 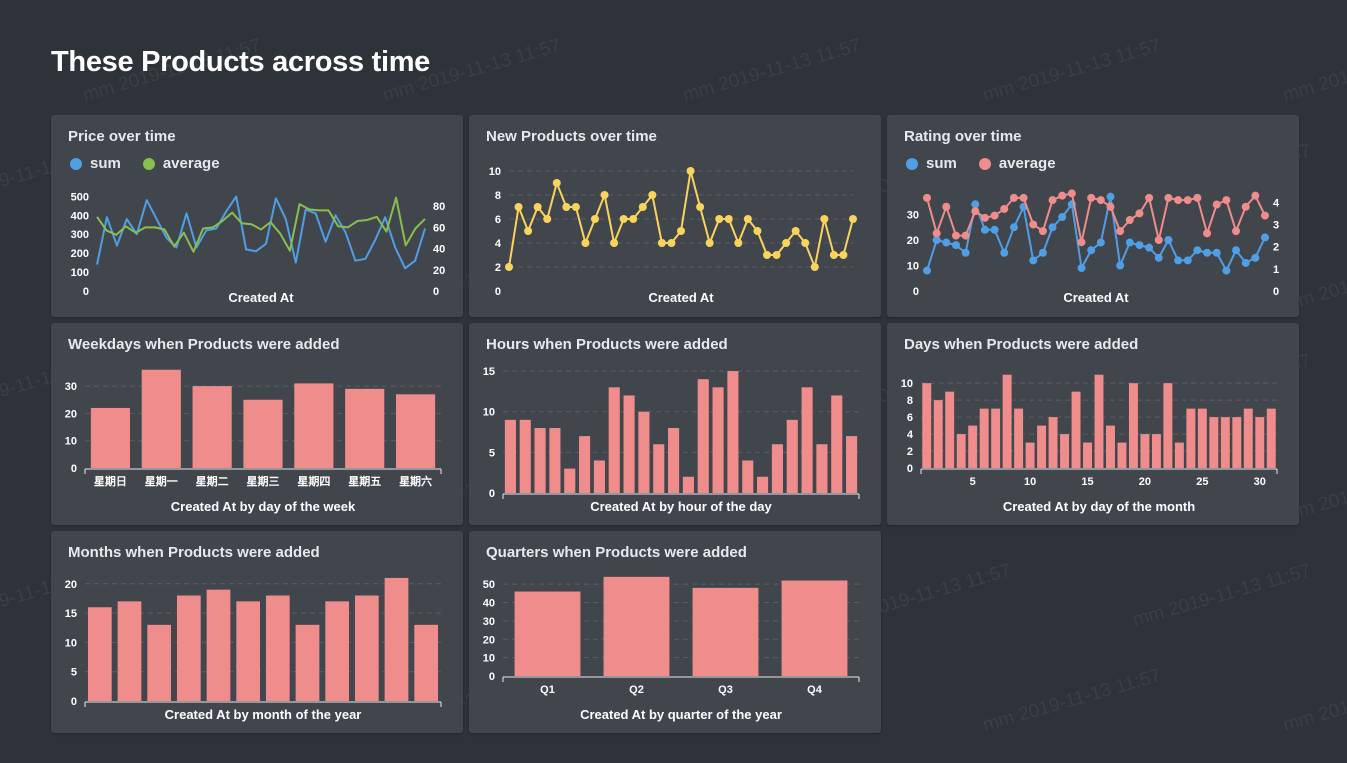 What do you see at coordinates (815, 690) in the screenshot?
I see `x-tick-label: Q4` at bounding box center [815, 690].